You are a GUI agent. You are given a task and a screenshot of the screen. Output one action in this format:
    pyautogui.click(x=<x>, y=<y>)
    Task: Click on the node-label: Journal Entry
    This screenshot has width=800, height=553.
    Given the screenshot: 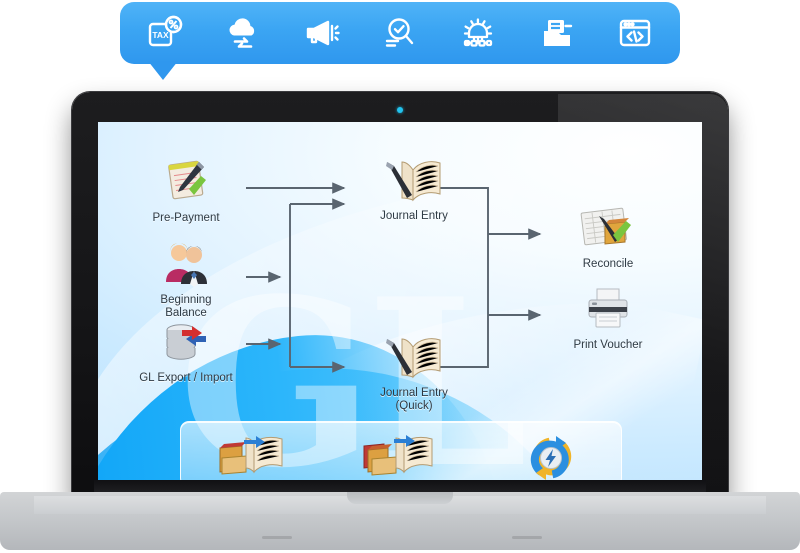 What is the action you would take?
    pyautogui.click(x=414, y=216)
    